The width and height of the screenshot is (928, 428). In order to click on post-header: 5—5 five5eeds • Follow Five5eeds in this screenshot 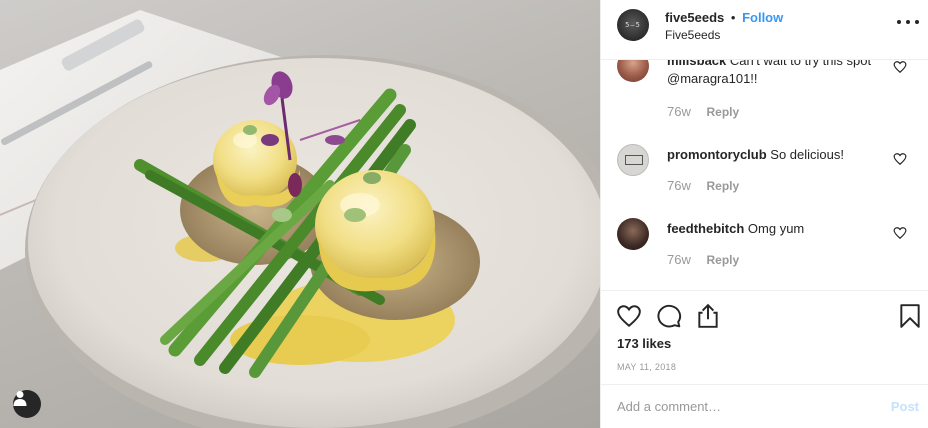, I will do `click(764, 30)`.